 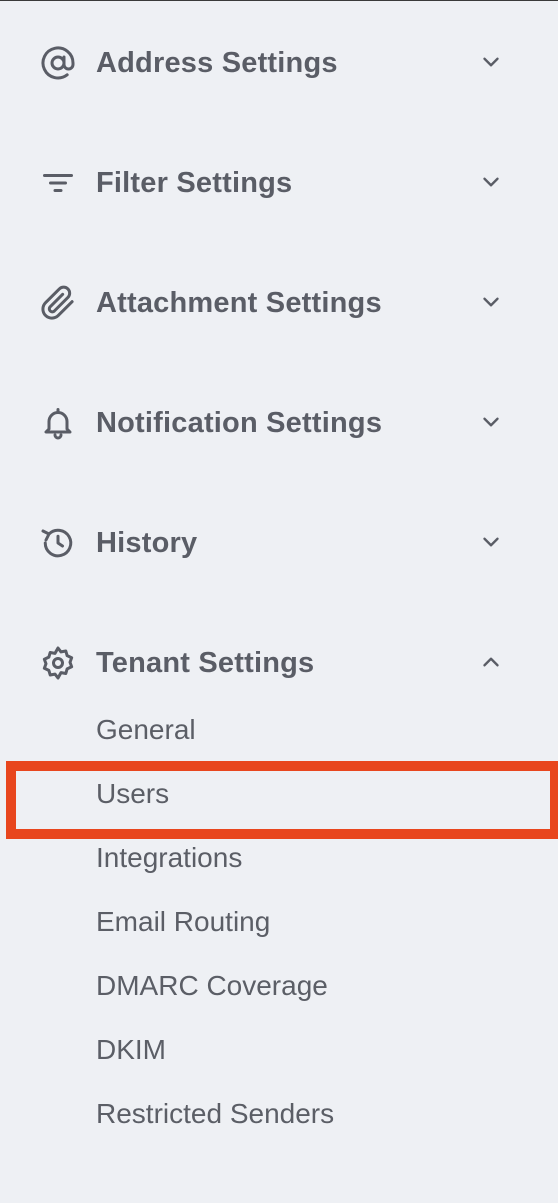 What do you see at coordinates (239, 303) in the screenshot?
I see `section-label: Attachment Settings` at bounding box center [239, 303].